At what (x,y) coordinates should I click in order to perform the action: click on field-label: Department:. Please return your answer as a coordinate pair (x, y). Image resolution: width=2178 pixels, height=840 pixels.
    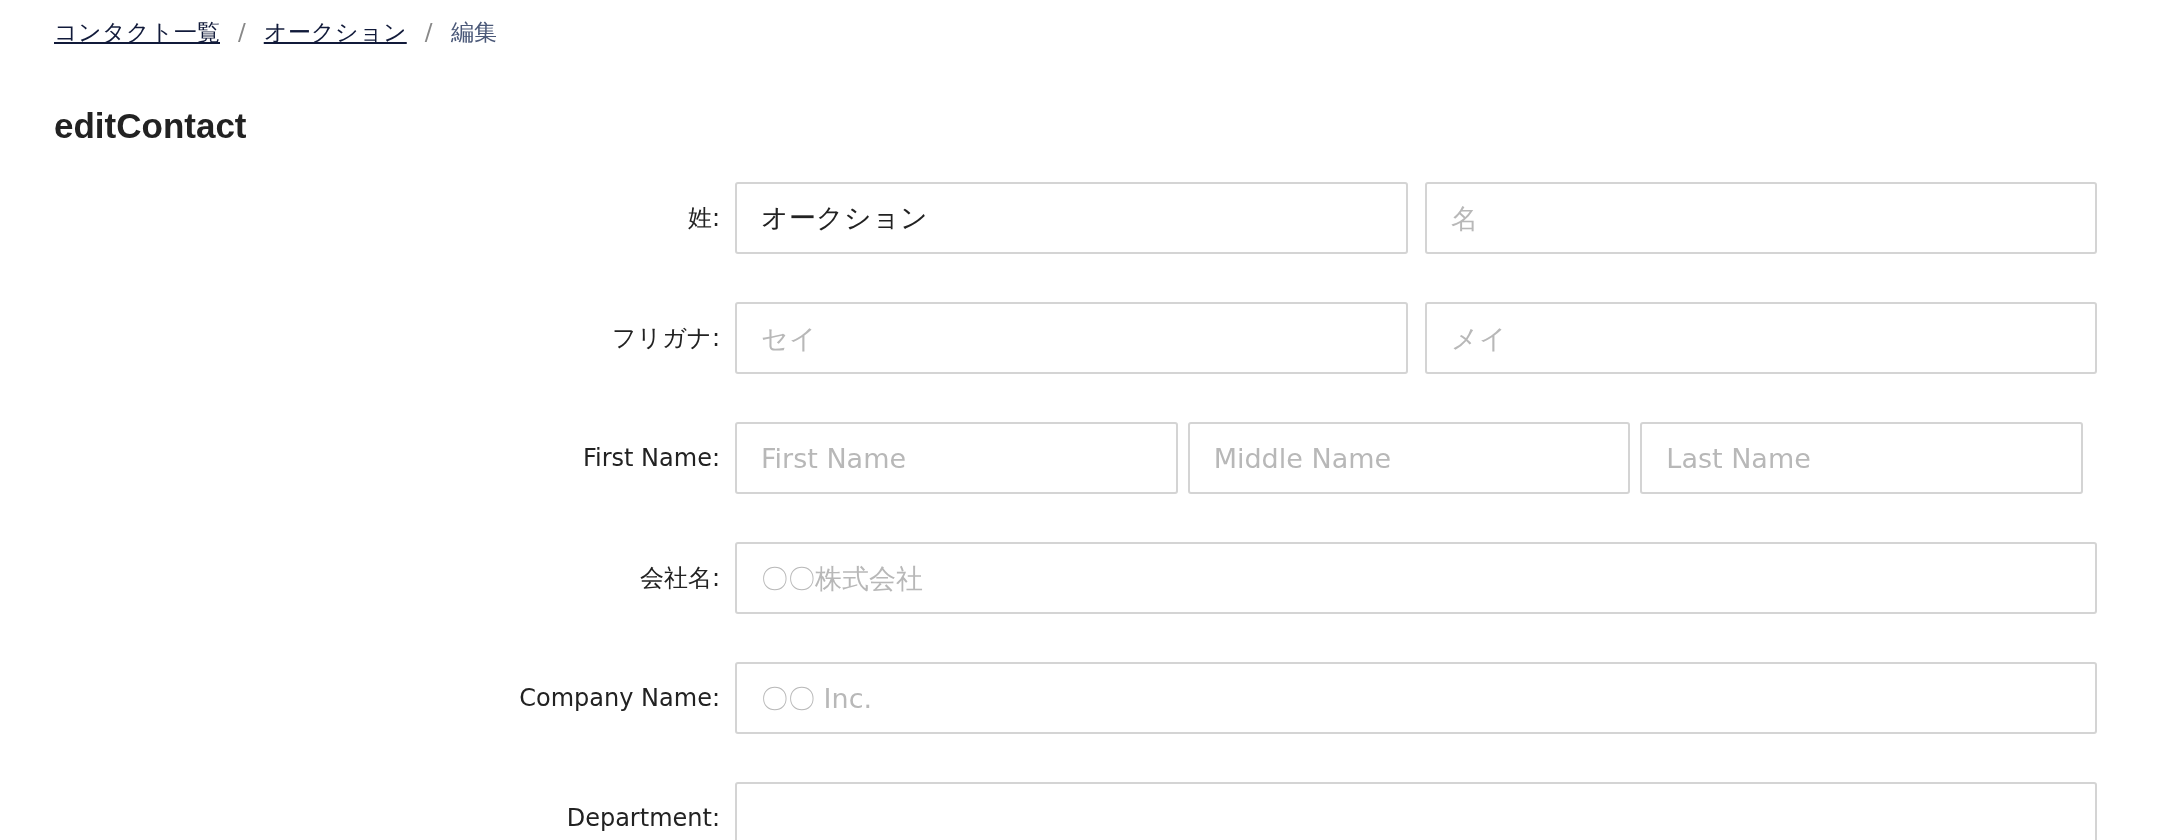
    Looking at the image, I should click on (643, 818).